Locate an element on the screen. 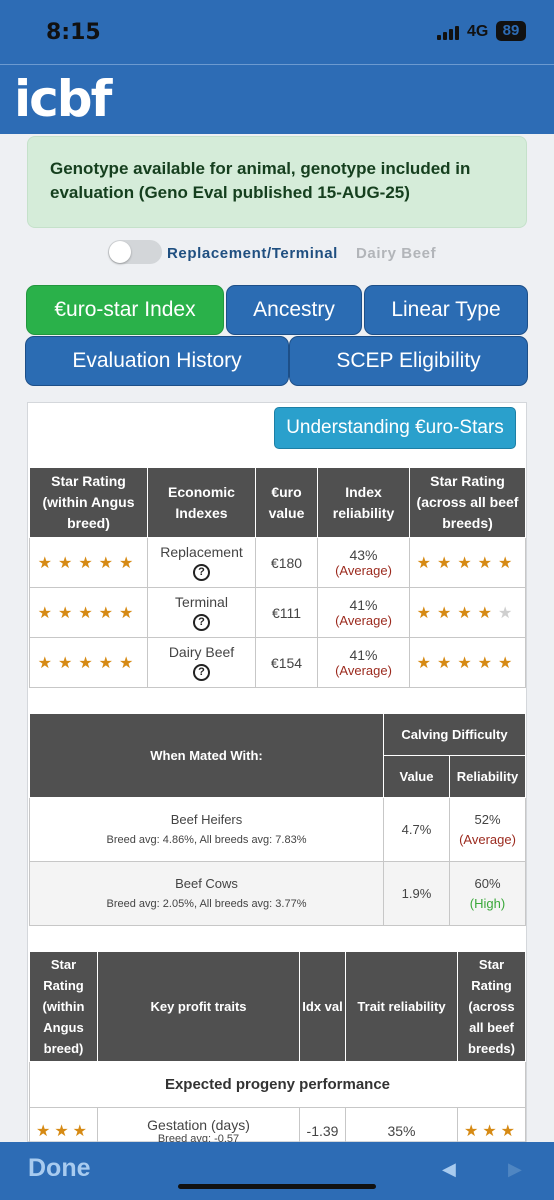 The width and height of the screenshot is (554, 1200). browser-toolbar: Done ◀ ▶ is located at coordinates (277, 1171).